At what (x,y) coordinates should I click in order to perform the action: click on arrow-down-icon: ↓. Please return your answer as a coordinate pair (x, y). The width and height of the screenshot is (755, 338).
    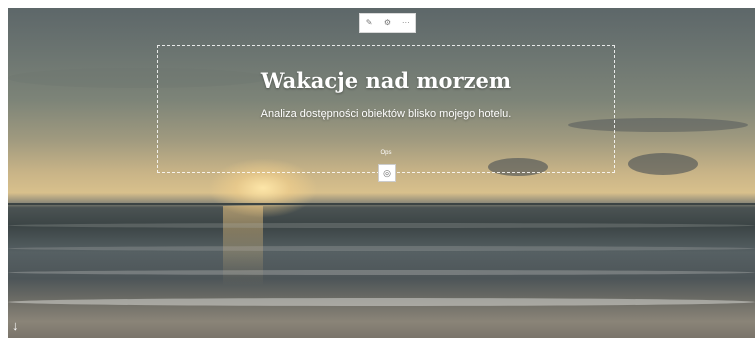
    Looking at the image, I should click on (15, 325).